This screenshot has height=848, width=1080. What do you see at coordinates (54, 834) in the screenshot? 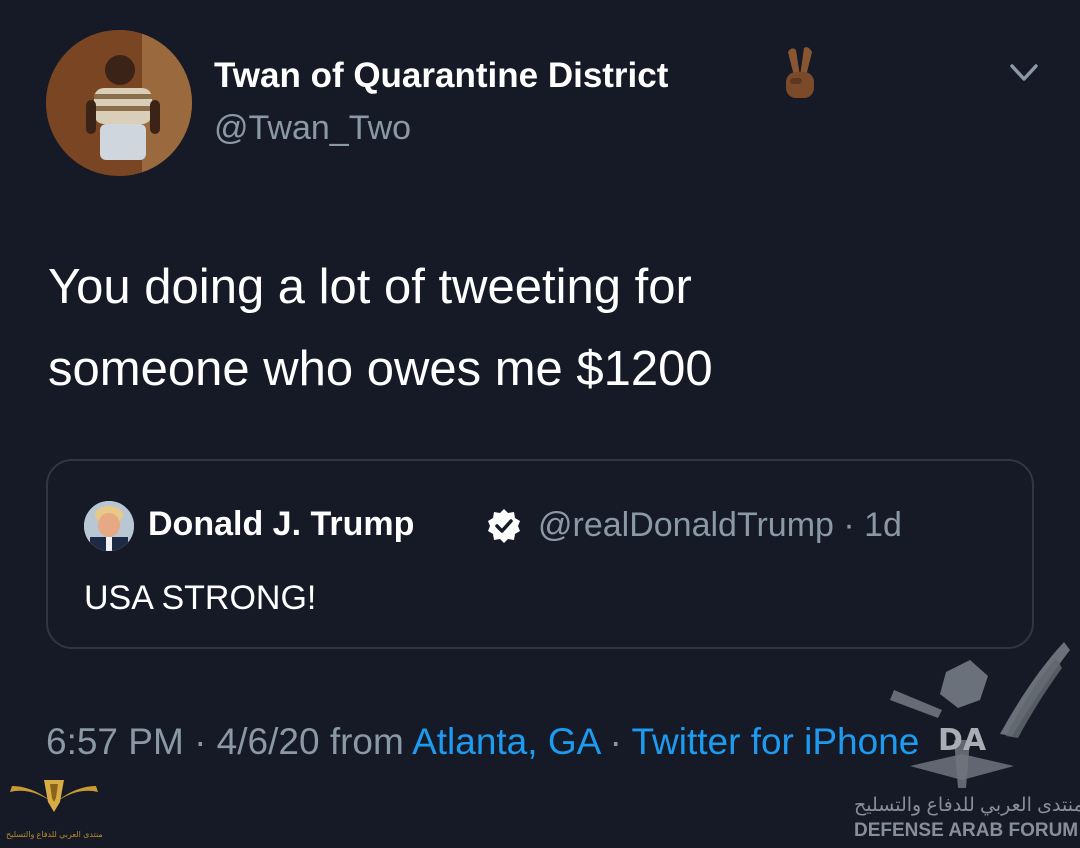
I see `small-logo-caption: المنتدى العربي للدفاع والتسليح` at bounding box center [54, 834].